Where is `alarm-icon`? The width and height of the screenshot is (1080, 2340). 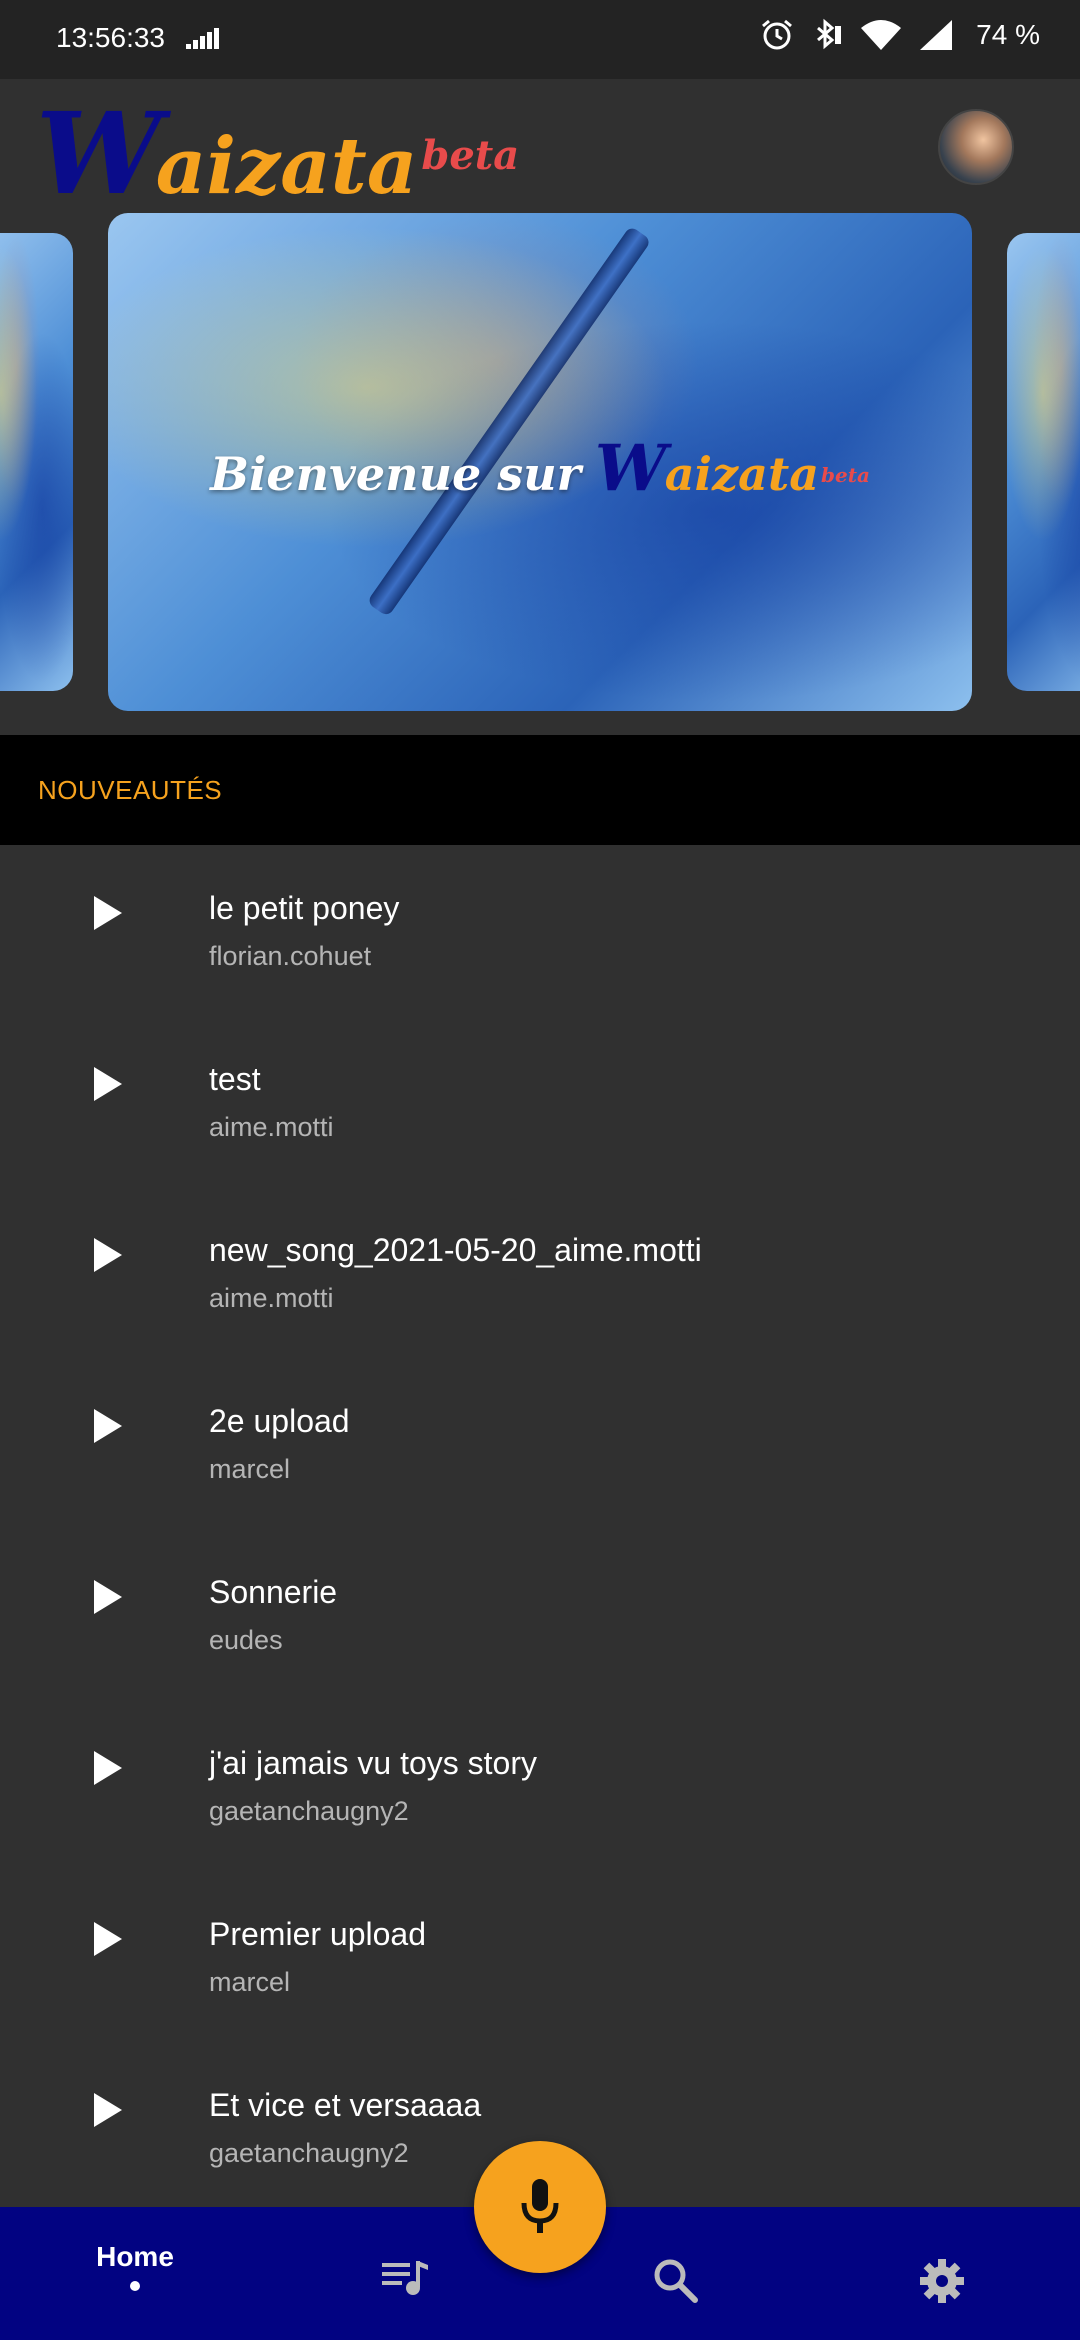
alarm-icon is located at coordinates (777, 34).